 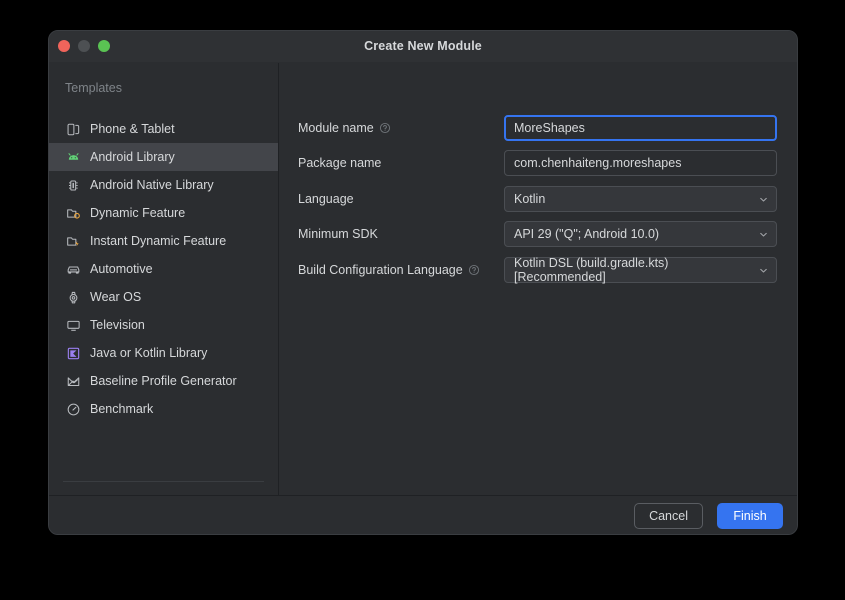 What do you see at coordinates (336, 128) in the screenshot?
I see `module-name-label-text: Module name` at bounding box center [336, 128].